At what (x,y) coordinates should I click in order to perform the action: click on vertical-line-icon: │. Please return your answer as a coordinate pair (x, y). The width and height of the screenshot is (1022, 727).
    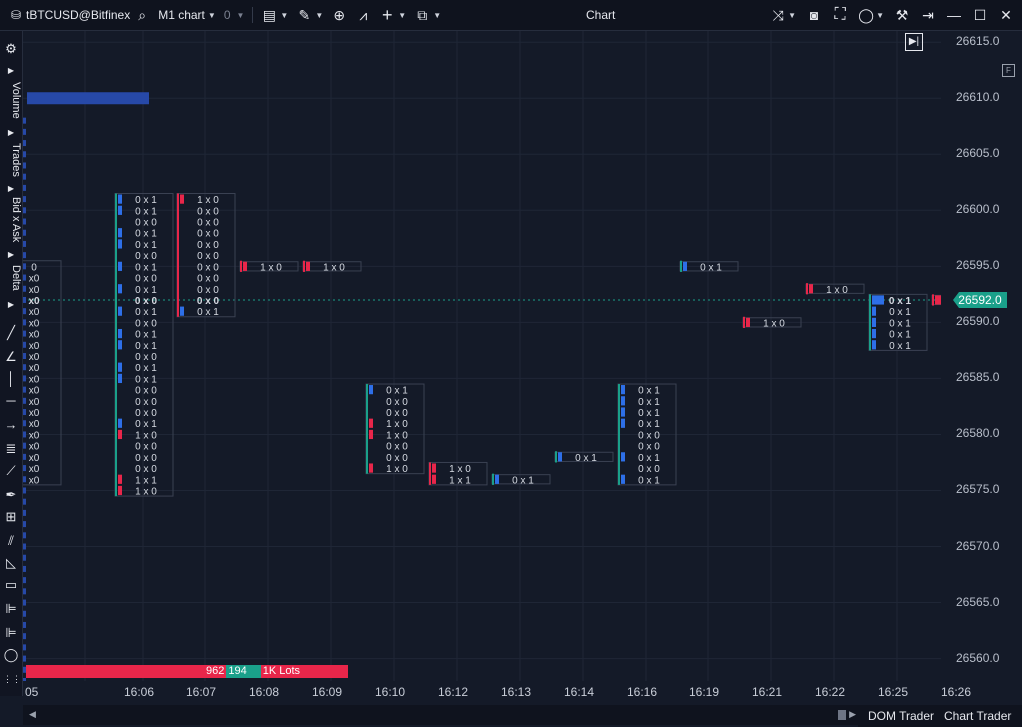
    Looking at the image, I should click on (11, 379).